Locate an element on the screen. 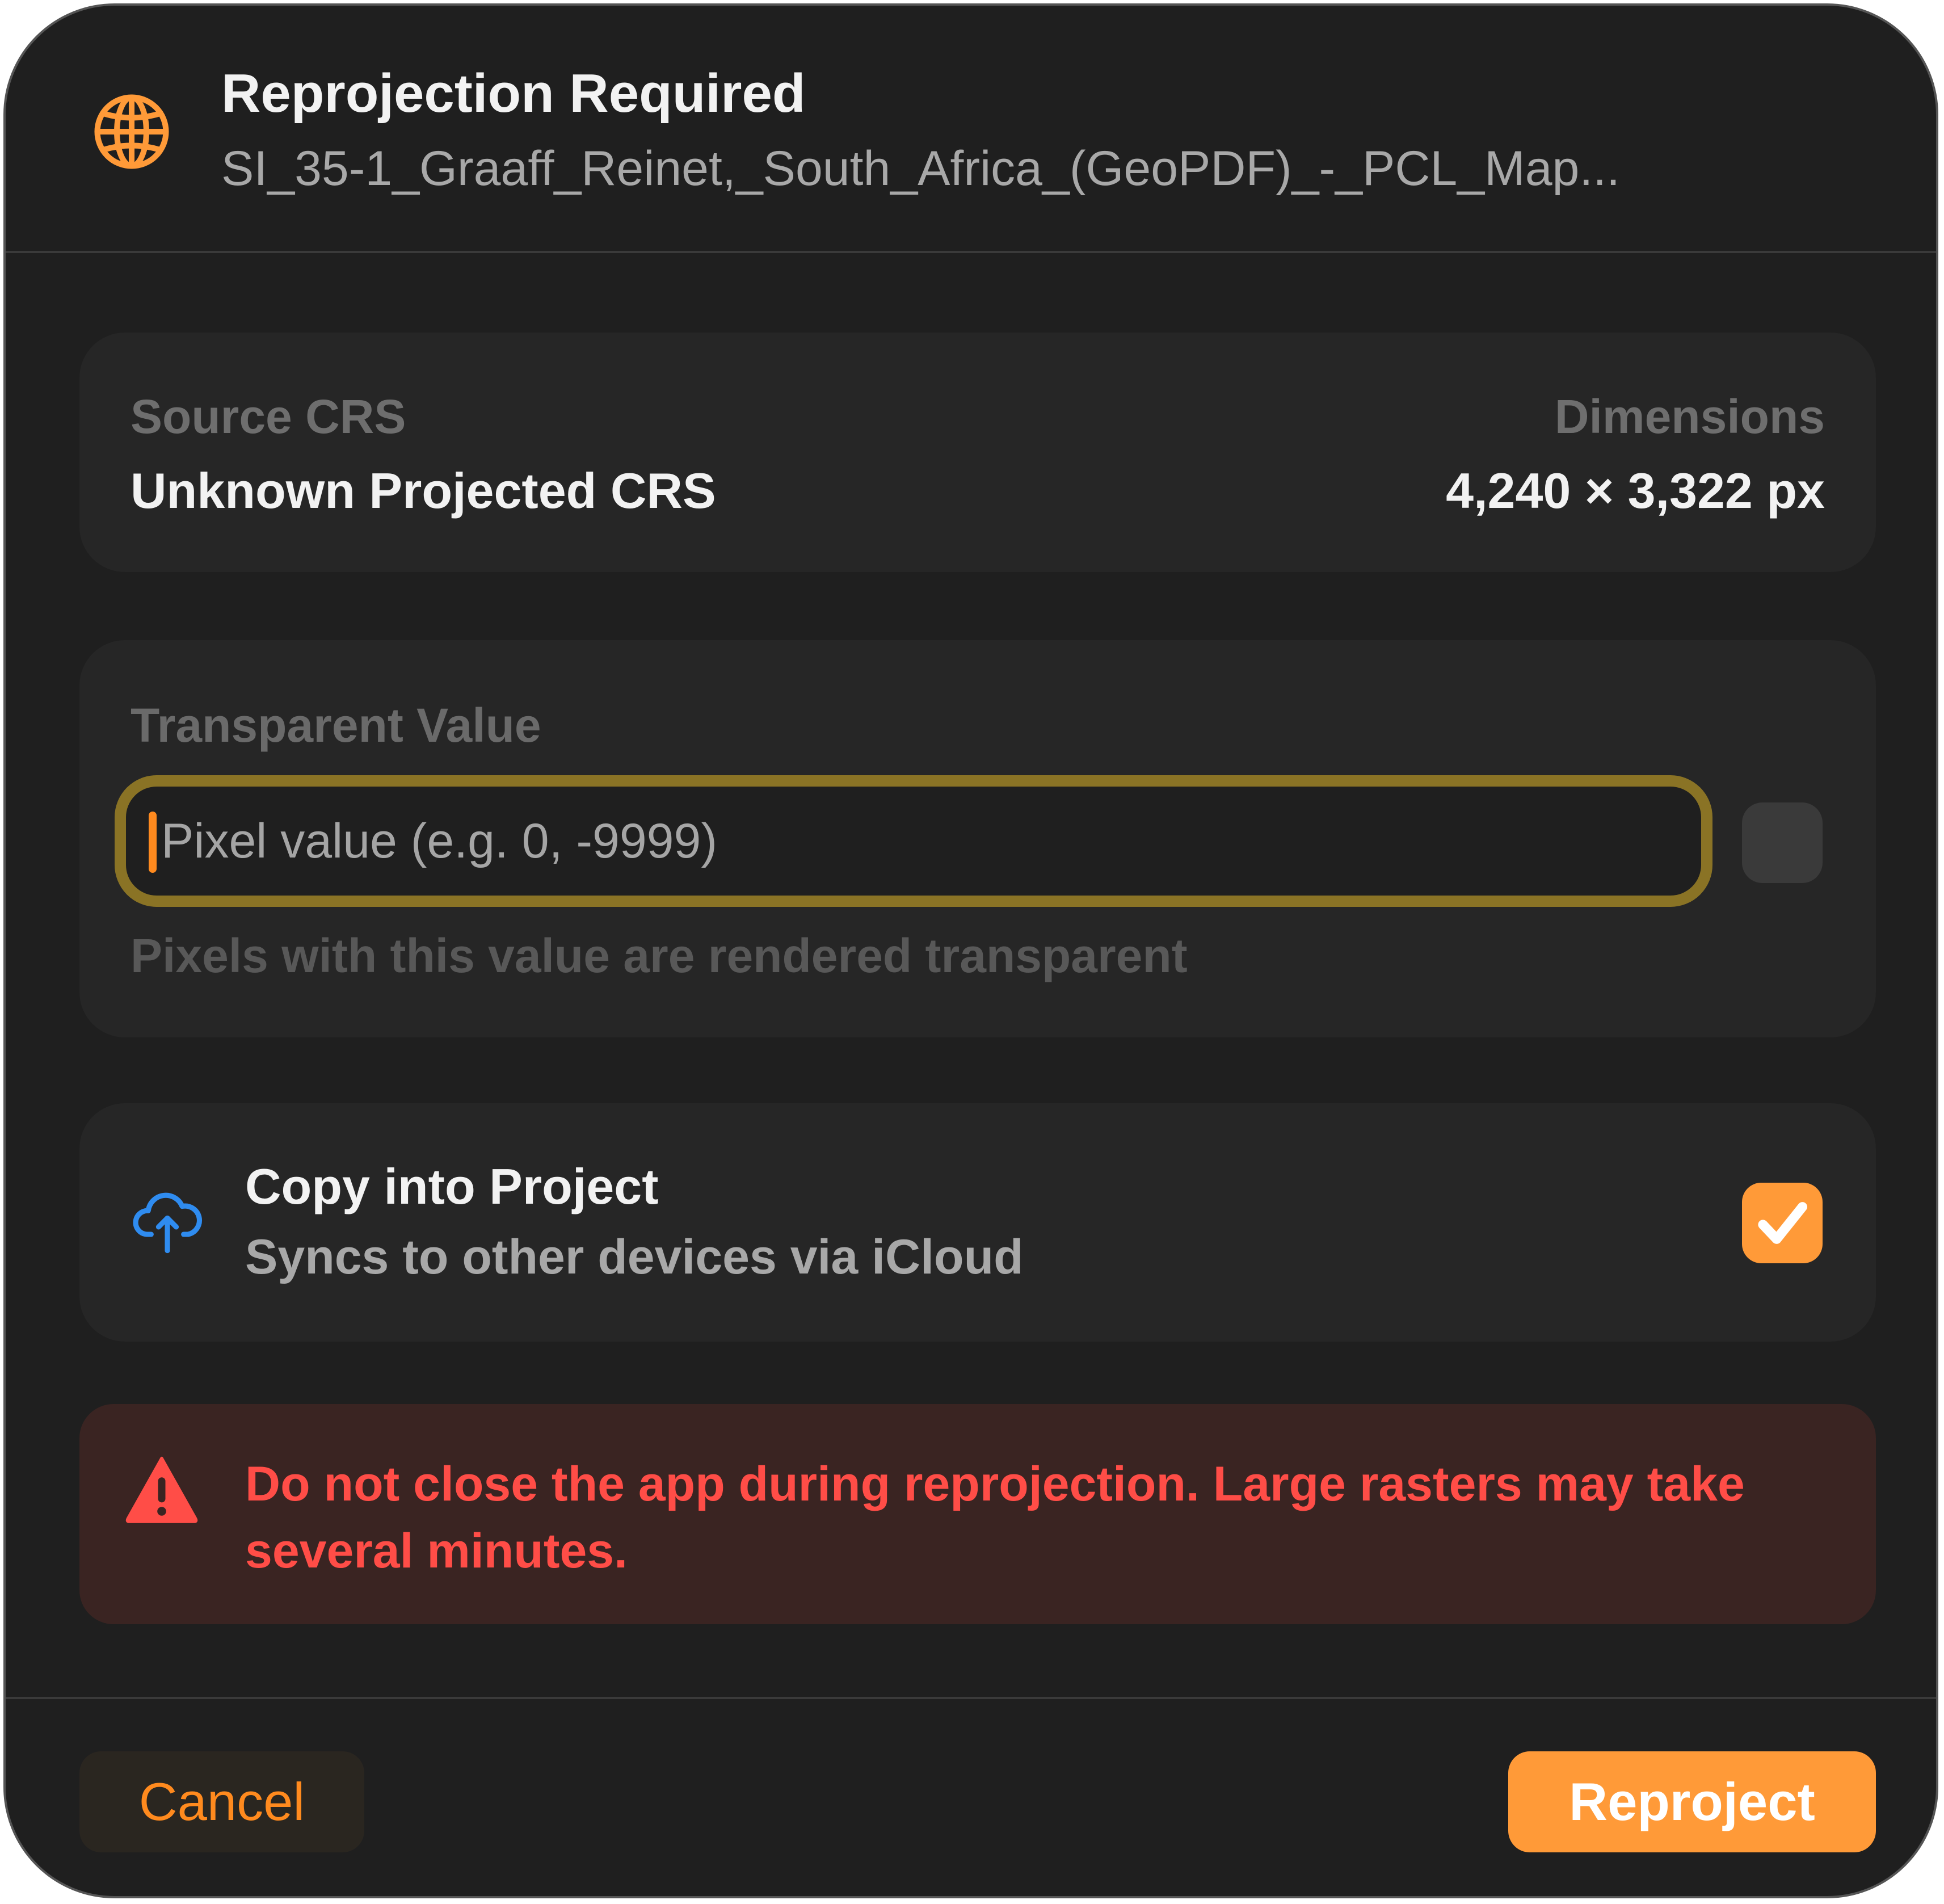 The height and width of the screenshot is (1904, 1944). cancel-button: Cancel is located at coordinates (222, 1801).